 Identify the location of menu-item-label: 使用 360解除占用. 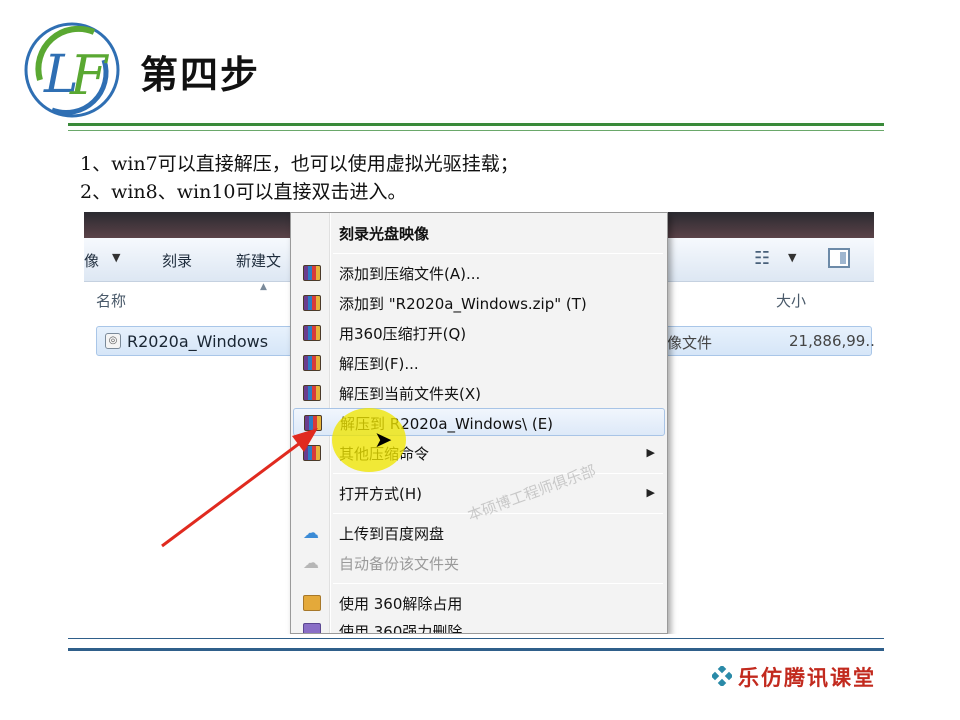
(401, 604).